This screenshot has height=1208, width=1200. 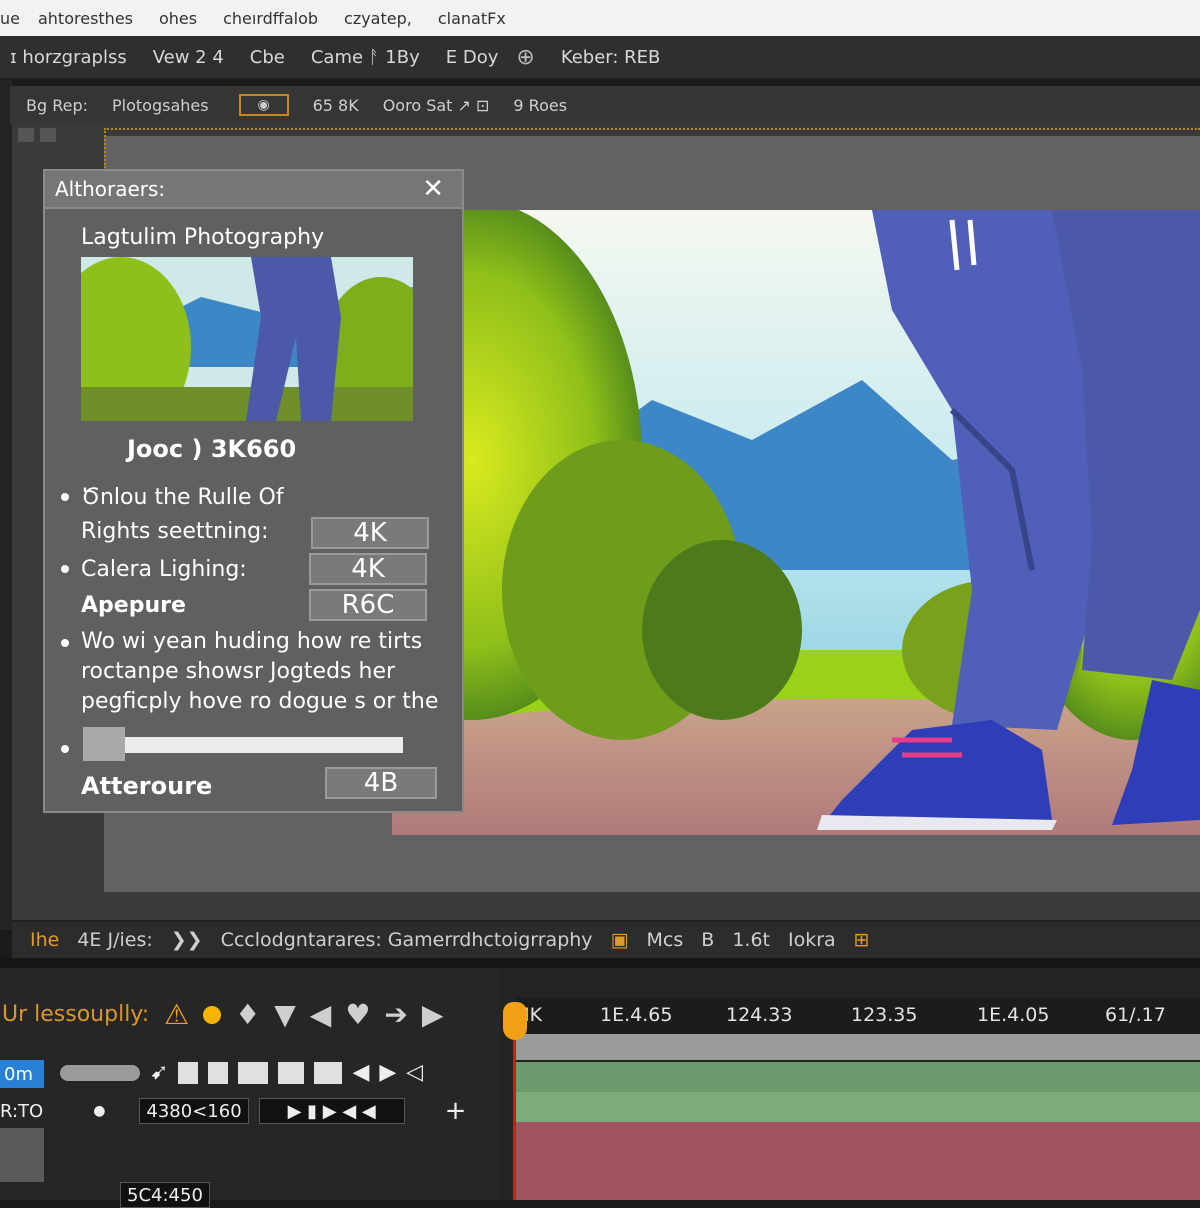 I want to click on triangle-down-icon: ▼, so click(x=285, y=1014).